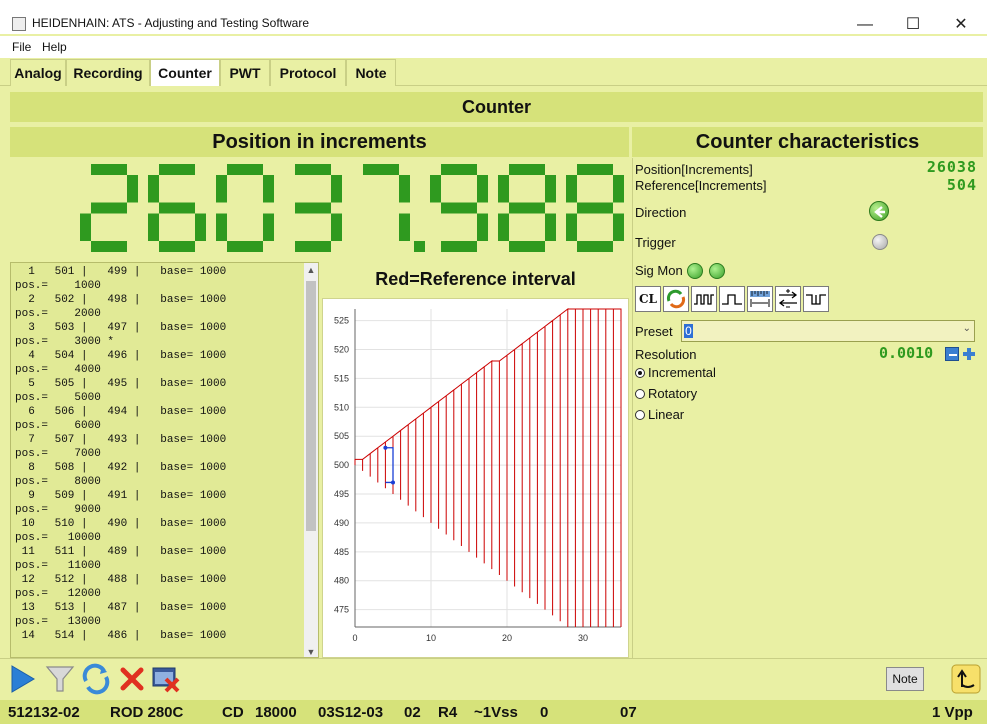 This screenshot has height=724, width=987. Describe the element at coordinates (341, 552) in the screenshot. I see `y-tick-label: 485` at that location.